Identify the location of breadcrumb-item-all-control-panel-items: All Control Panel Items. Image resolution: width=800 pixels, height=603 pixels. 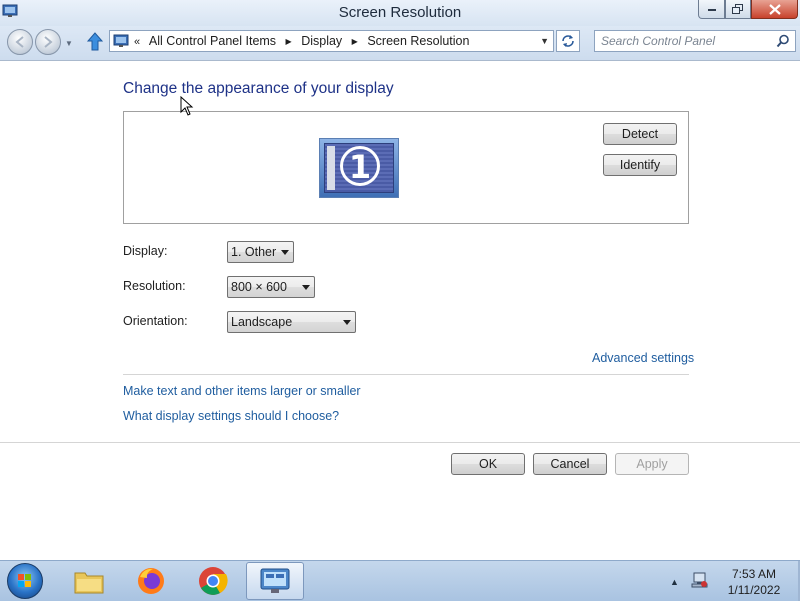
(212, 41).